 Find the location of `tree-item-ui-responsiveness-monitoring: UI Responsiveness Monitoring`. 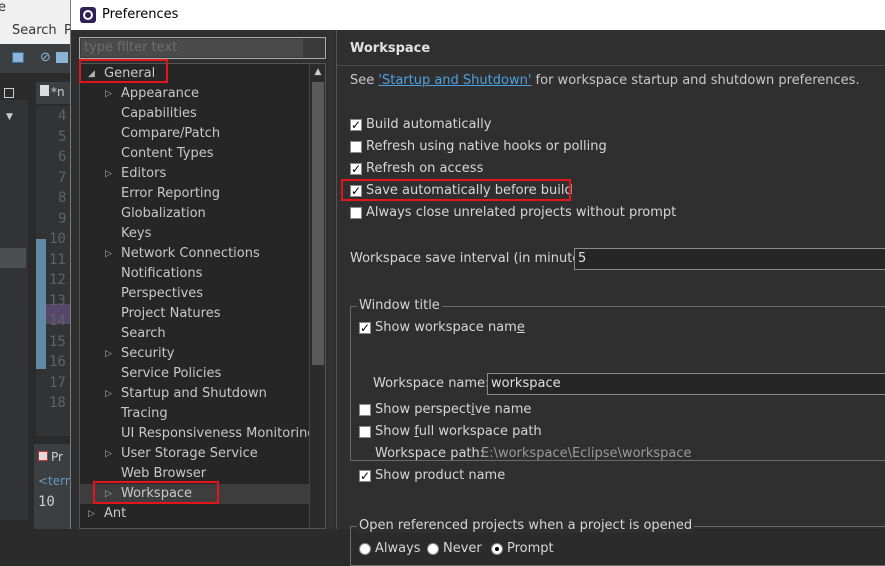

tree-item-ui-responsiveness-monitoring: UI Responsiveness Monitoring is located at coordinates (198, 434).